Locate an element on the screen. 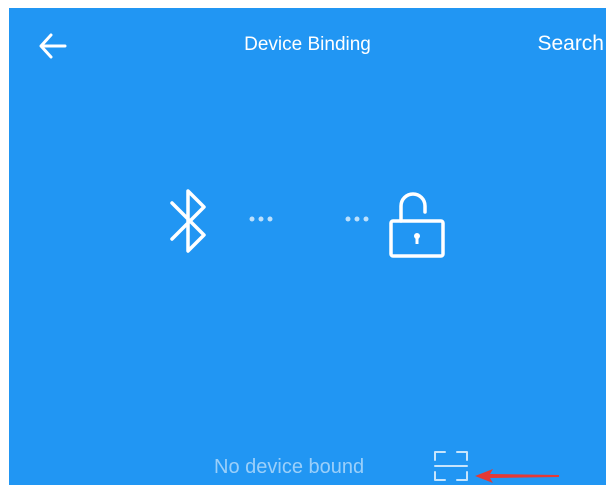 This screenshot has width=606, height=493. connection-dots-right is located at coordinates (357, 219).